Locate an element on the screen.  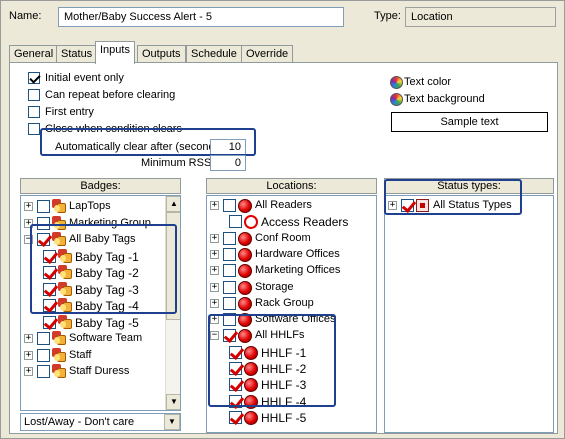
name-field: Mother/Baby Success Alert - 5 is located at coordinates (201, 17).